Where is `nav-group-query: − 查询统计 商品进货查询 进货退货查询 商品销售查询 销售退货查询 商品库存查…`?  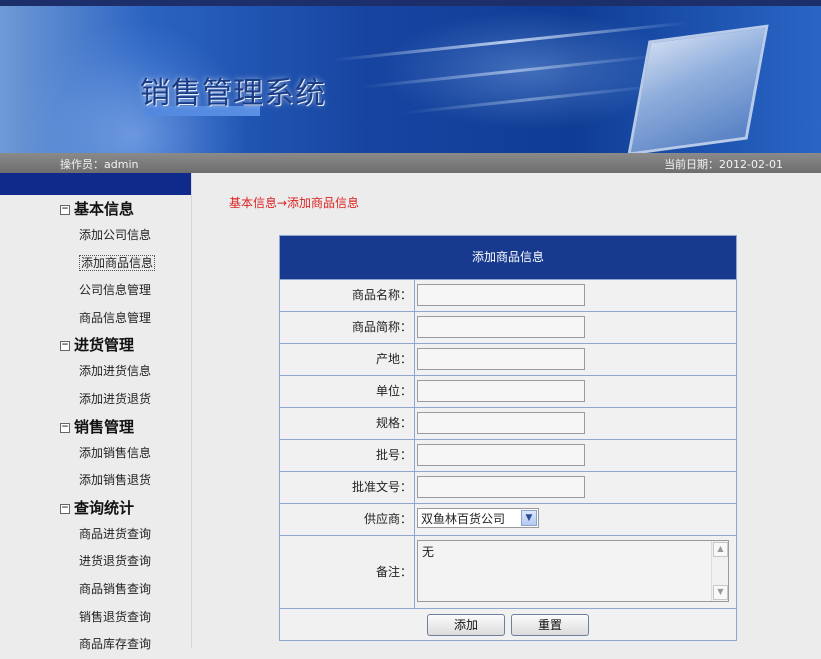 nav-group-query: − 查询统计 商品进货查询 进货退货查询 商品销售查询 销售退货查询 商品库存查… is located at coordinates (95, 577).